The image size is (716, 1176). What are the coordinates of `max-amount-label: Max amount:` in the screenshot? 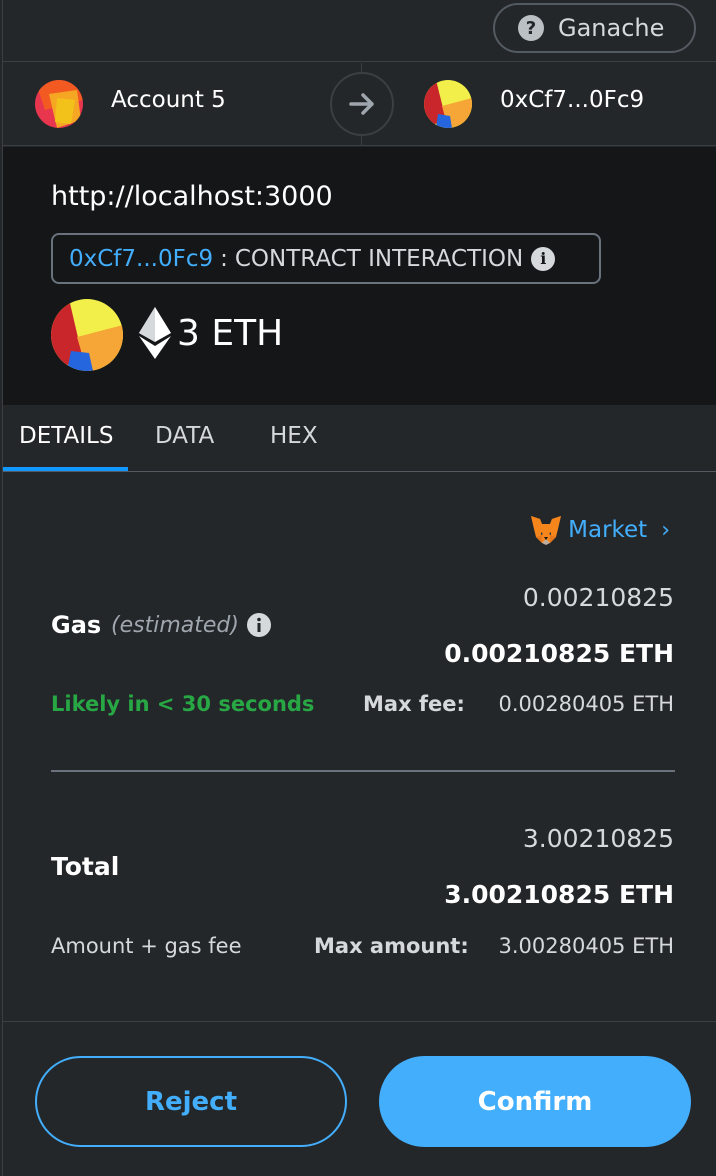 It's located at (391, 946).